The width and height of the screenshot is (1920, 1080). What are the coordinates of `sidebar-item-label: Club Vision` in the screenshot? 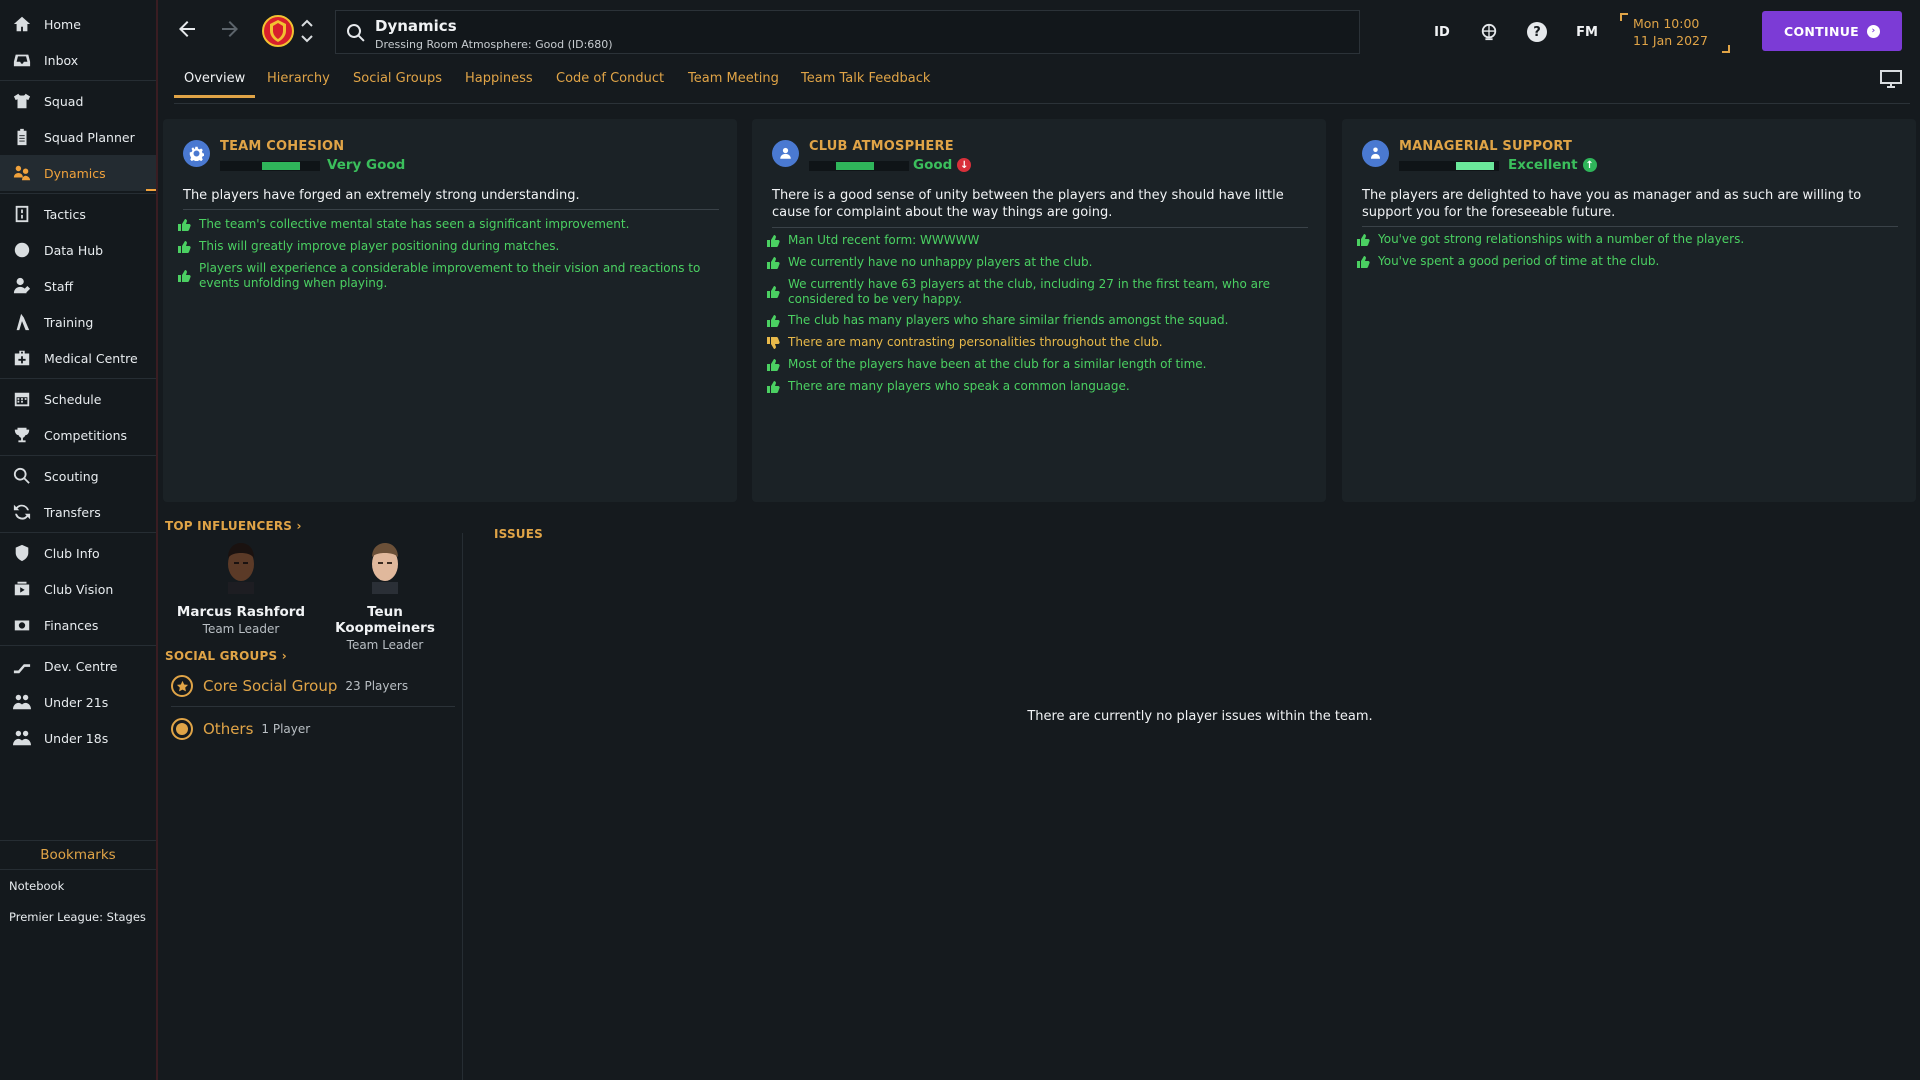 It's located at (79, 589).